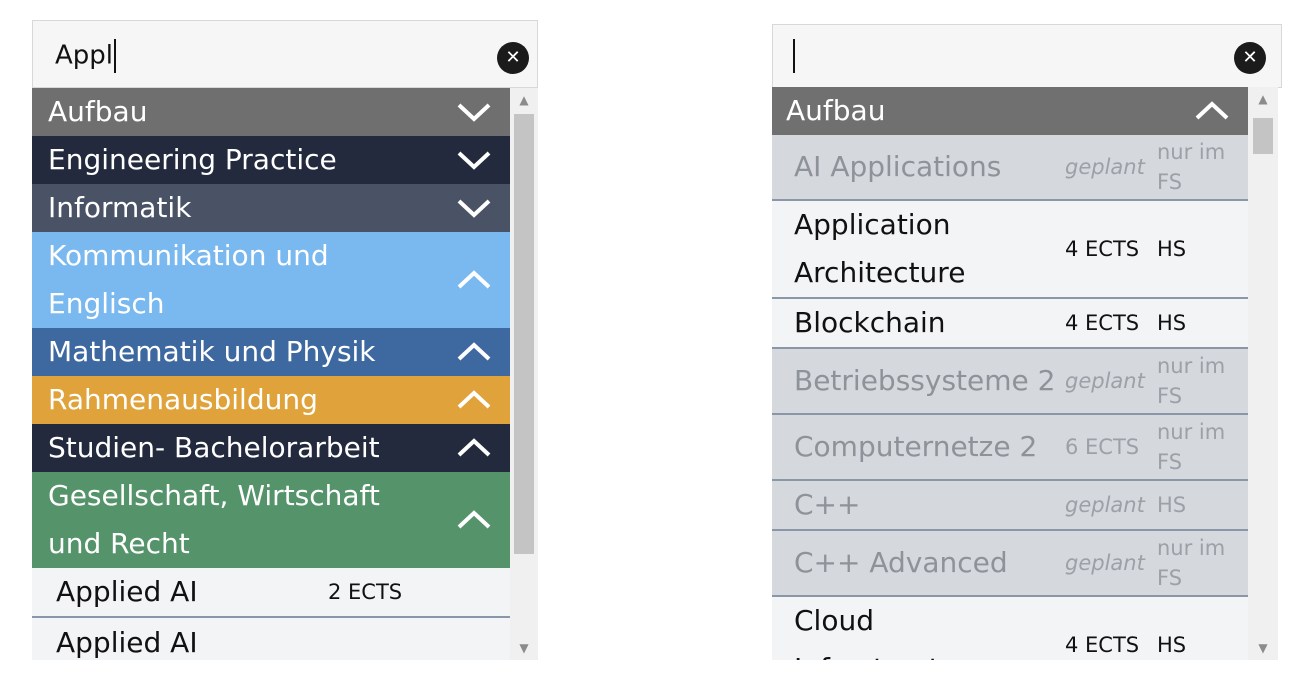  I want to click on search-input: ✕, so click(1027, 56).